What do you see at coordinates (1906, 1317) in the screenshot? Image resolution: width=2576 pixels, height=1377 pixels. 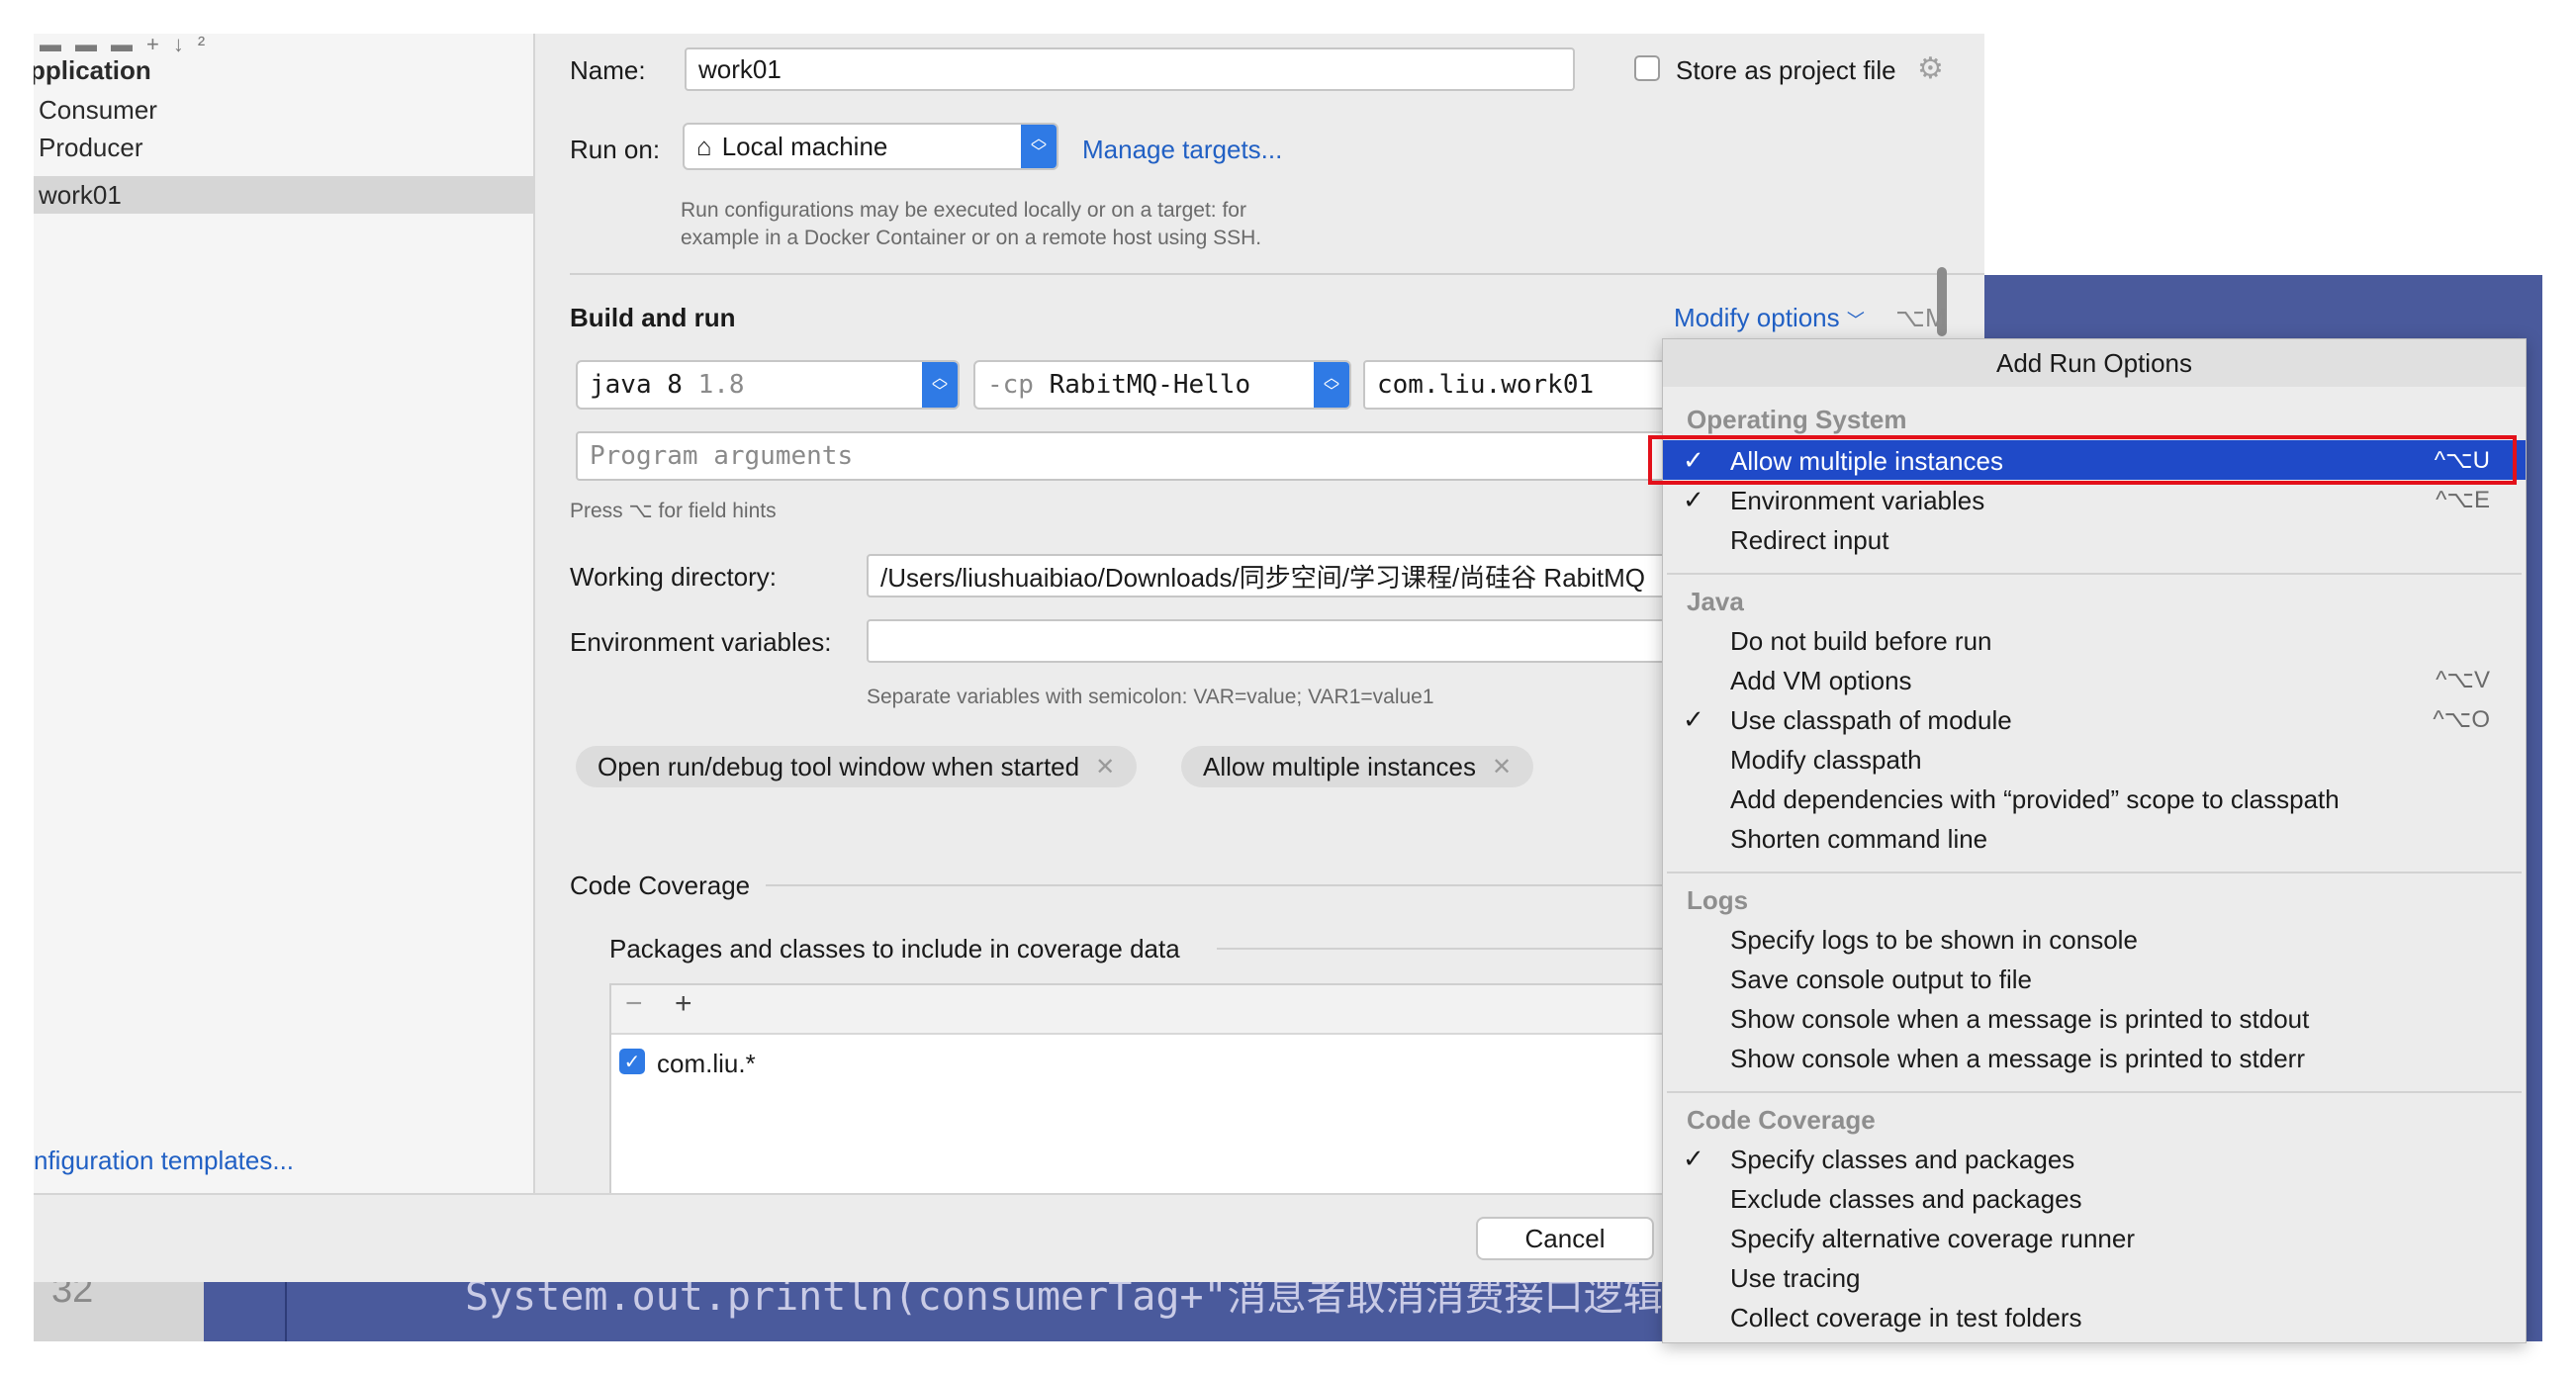 I see `menu-item-label: Collect coverage in test folders` at bounding box center [1906, 1317].